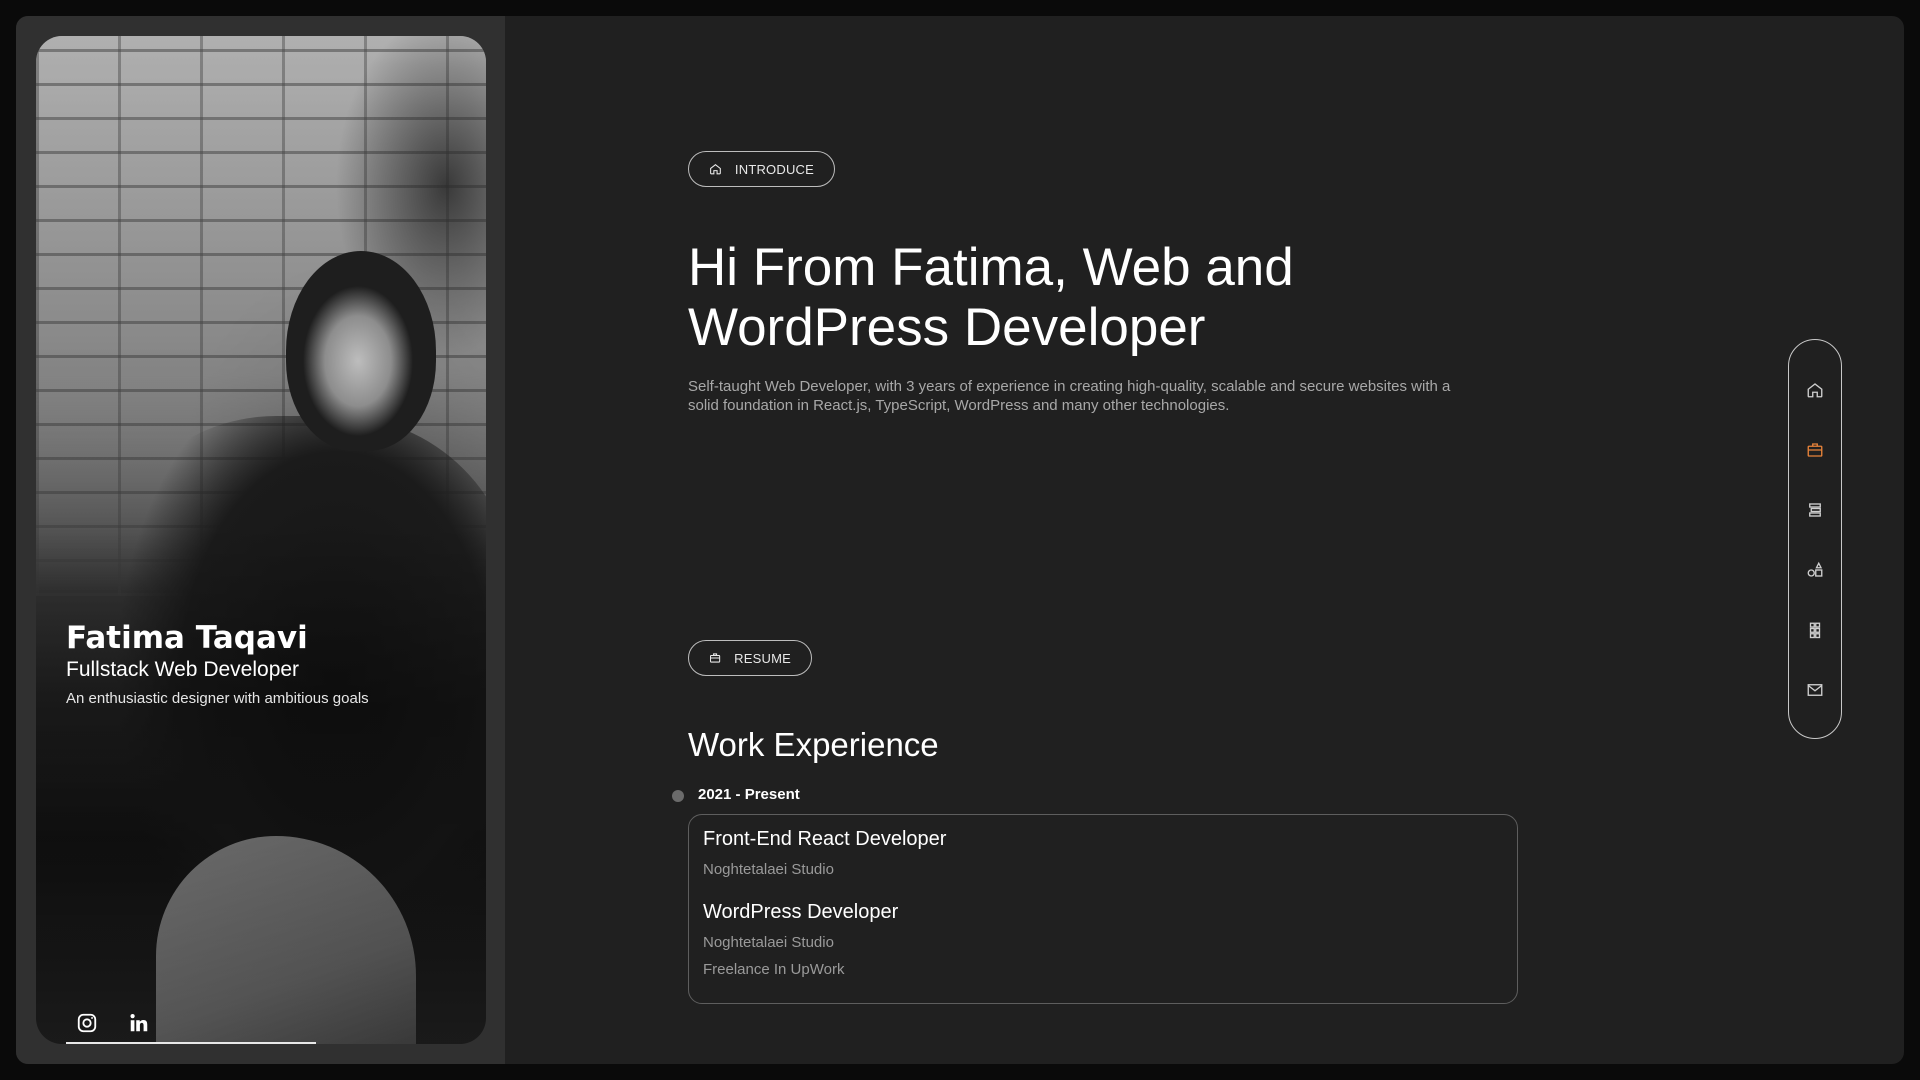  I want to click on nav-home-icon, so click(1815, 390).